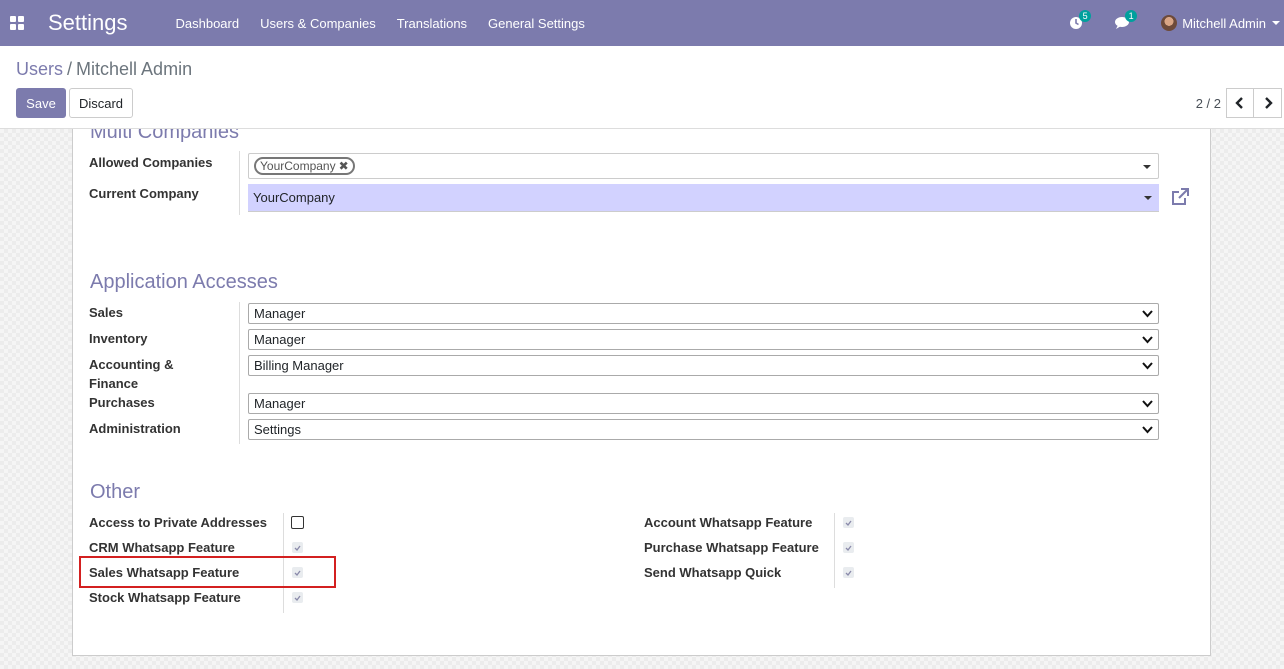 Image resolution: width=1284 pixels, height=669 pixels. What do you see at coordinates (165, 597) in the screenshot?
I see `stock-whatsapp-label: Stock Whatsapp Feature` at bounding box center [165, 597].